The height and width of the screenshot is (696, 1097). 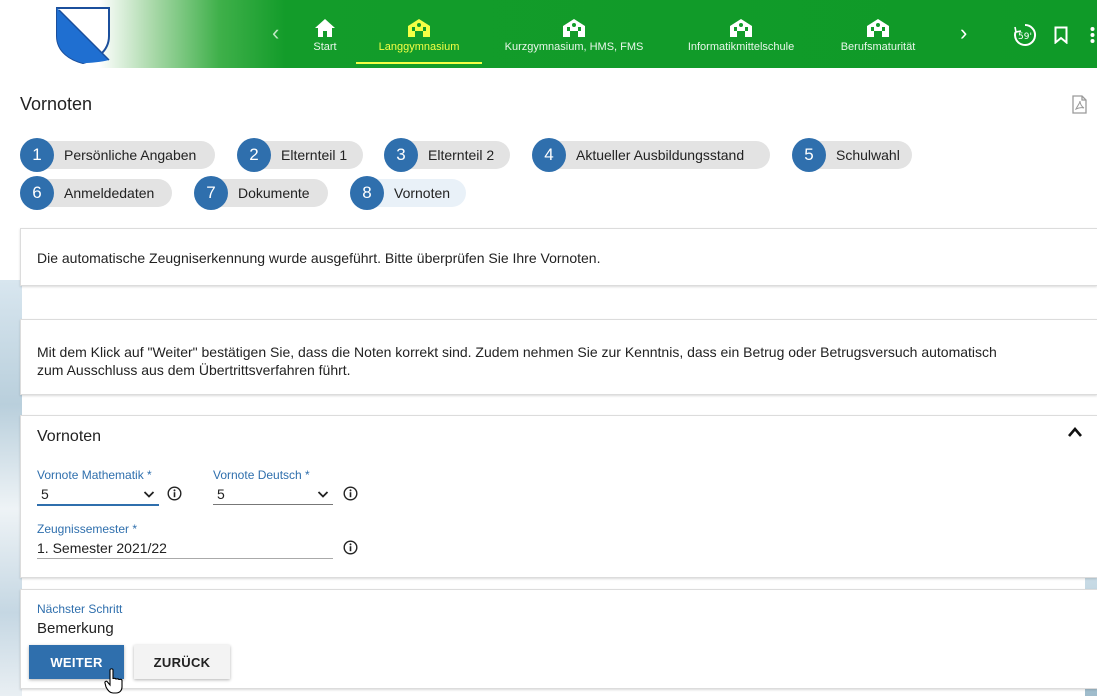 I want to click on step-label: Dokumente, so click(x=274, y=193).